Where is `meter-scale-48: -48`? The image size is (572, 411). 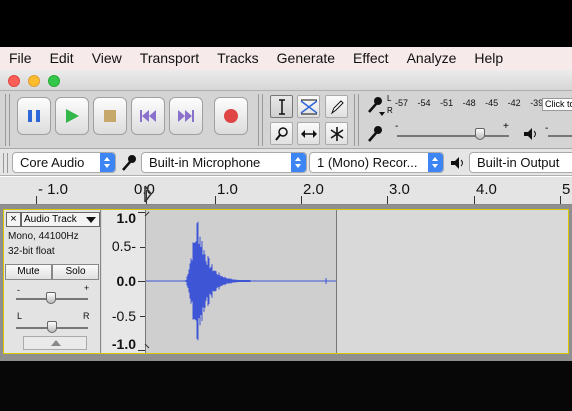
meter-scale-48: -48 is located at coordinates (469, 103).